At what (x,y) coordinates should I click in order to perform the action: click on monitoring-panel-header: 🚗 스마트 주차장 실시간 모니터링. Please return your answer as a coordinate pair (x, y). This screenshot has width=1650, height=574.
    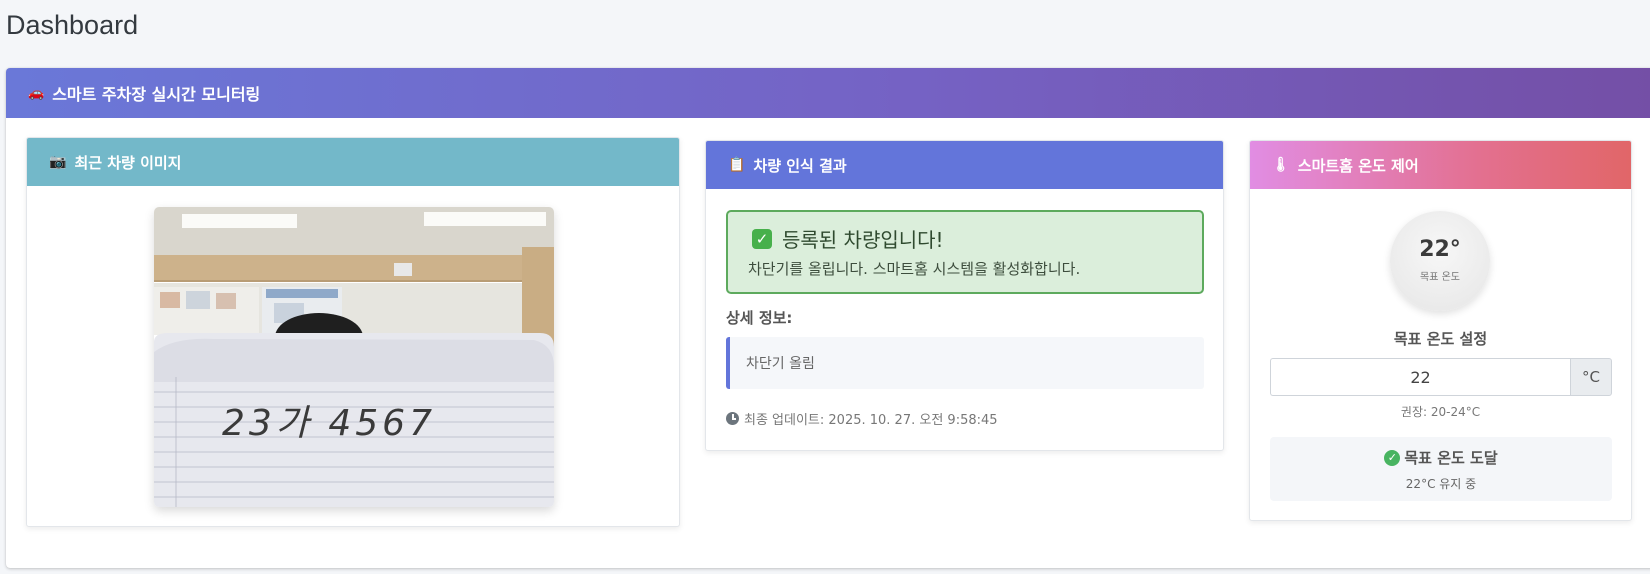
    Looking at the image, I should click on (828, 93).